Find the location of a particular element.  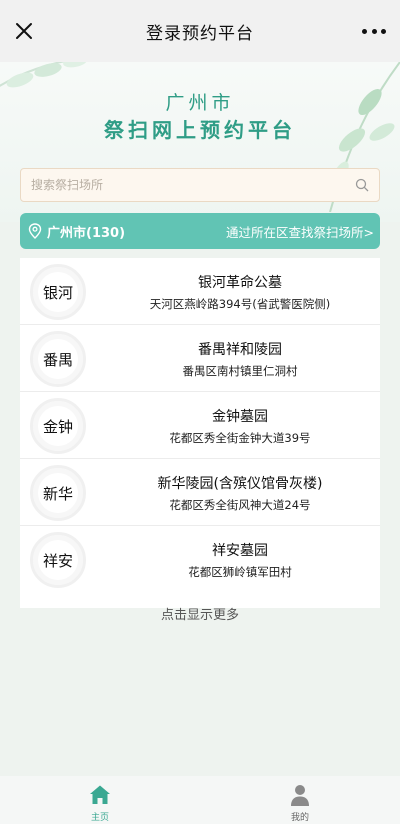

place-badge: 银河 is located at coordinates (58, 292).